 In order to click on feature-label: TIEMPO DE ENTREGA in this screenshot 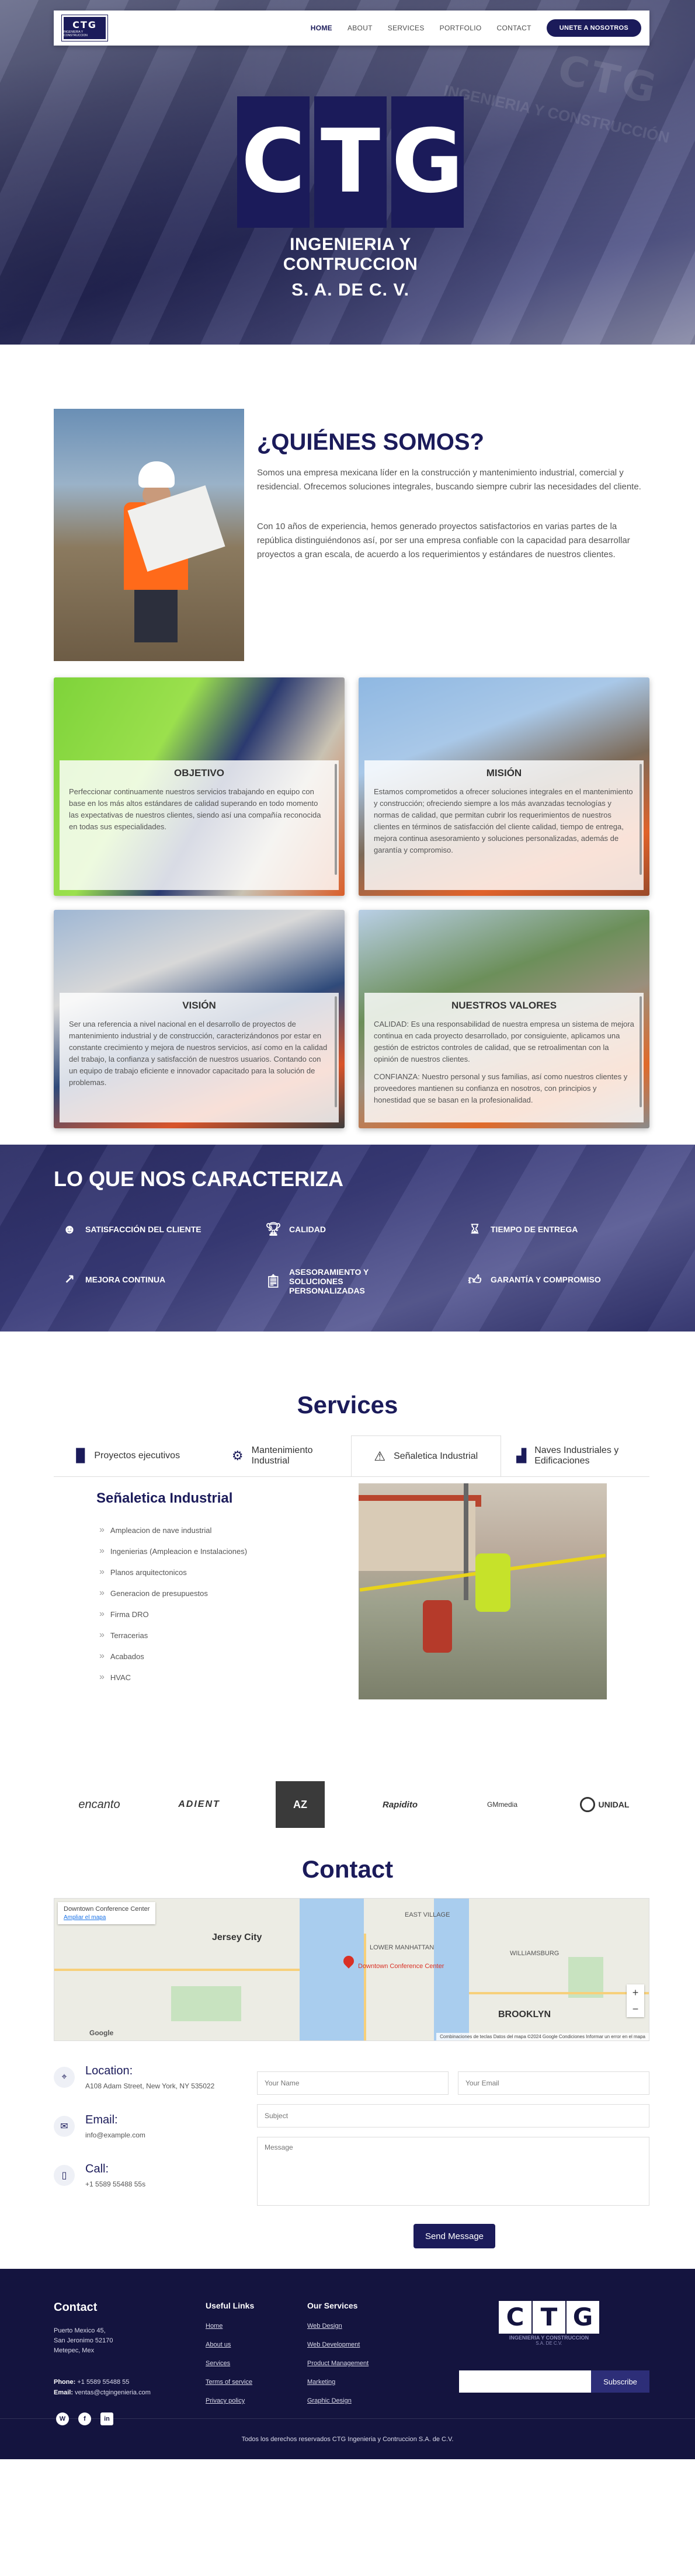, I will do `click(534, 1229)`.